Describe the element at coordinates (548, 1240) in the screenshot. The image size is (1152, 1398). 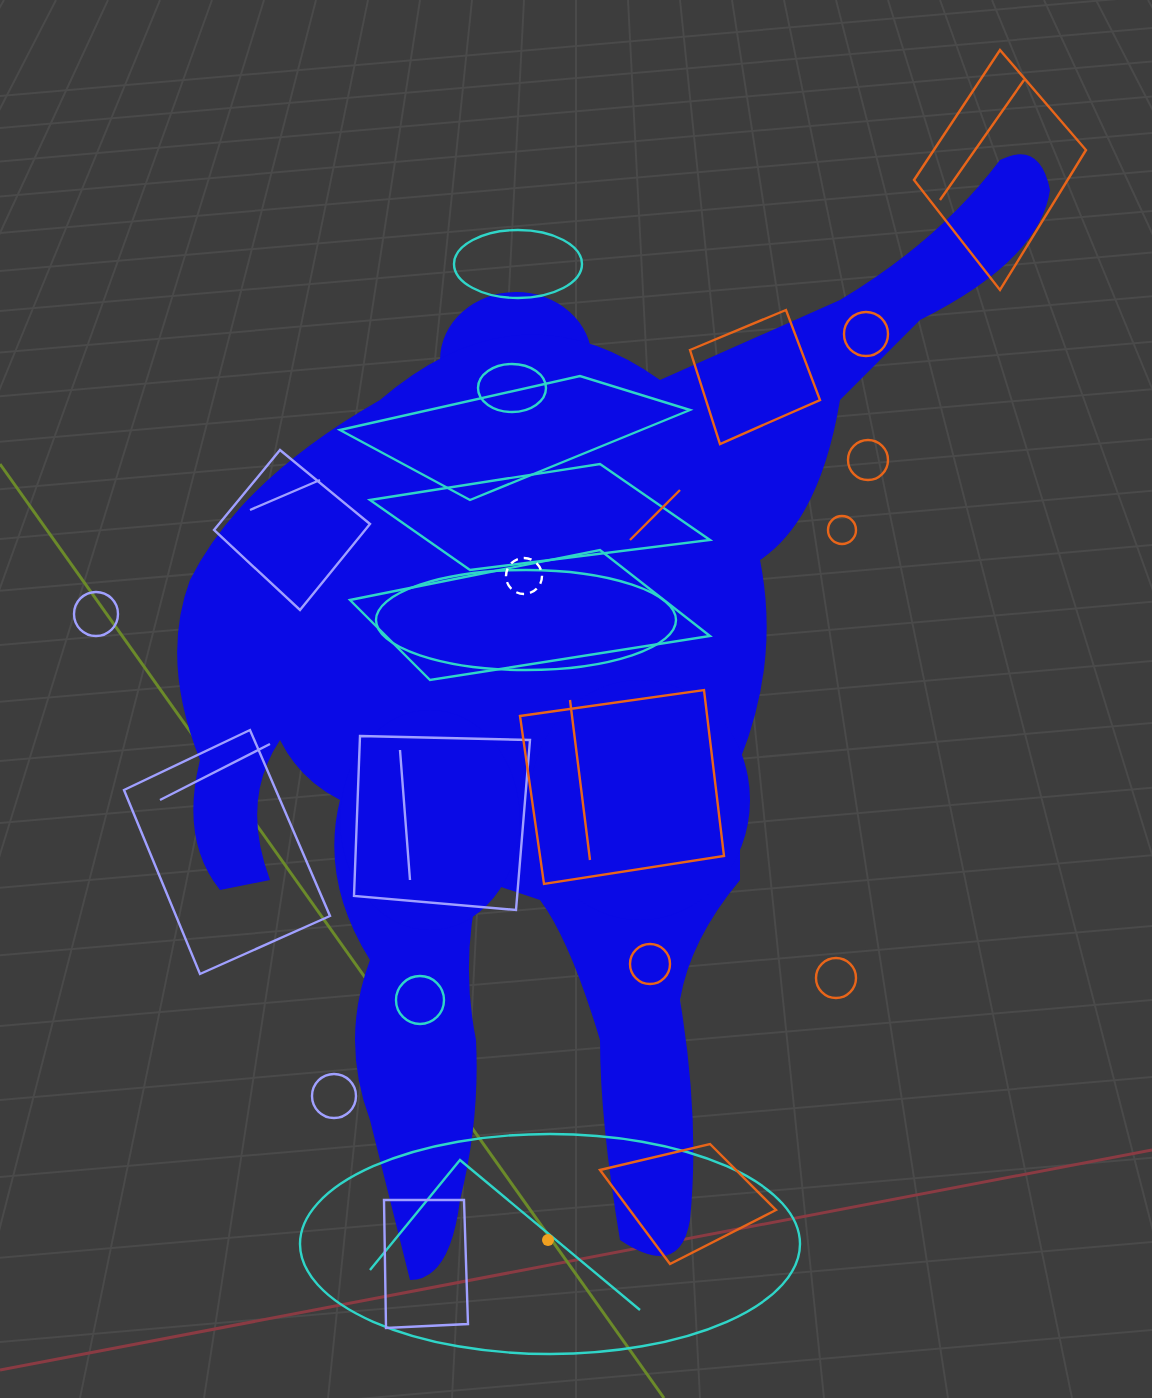
I see `origin-point-icon` at that location.